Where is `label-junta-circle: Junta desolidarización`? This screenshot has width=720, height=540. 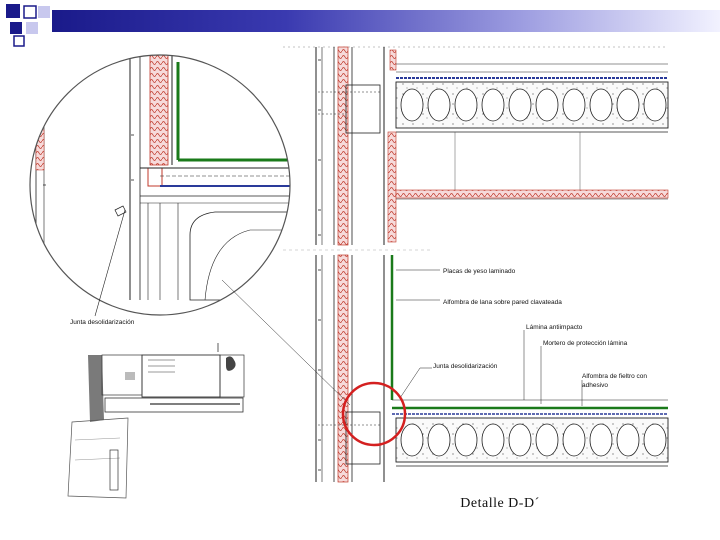 label-junta-circle: Junta desolidarización is located at coordinates (102, 322).